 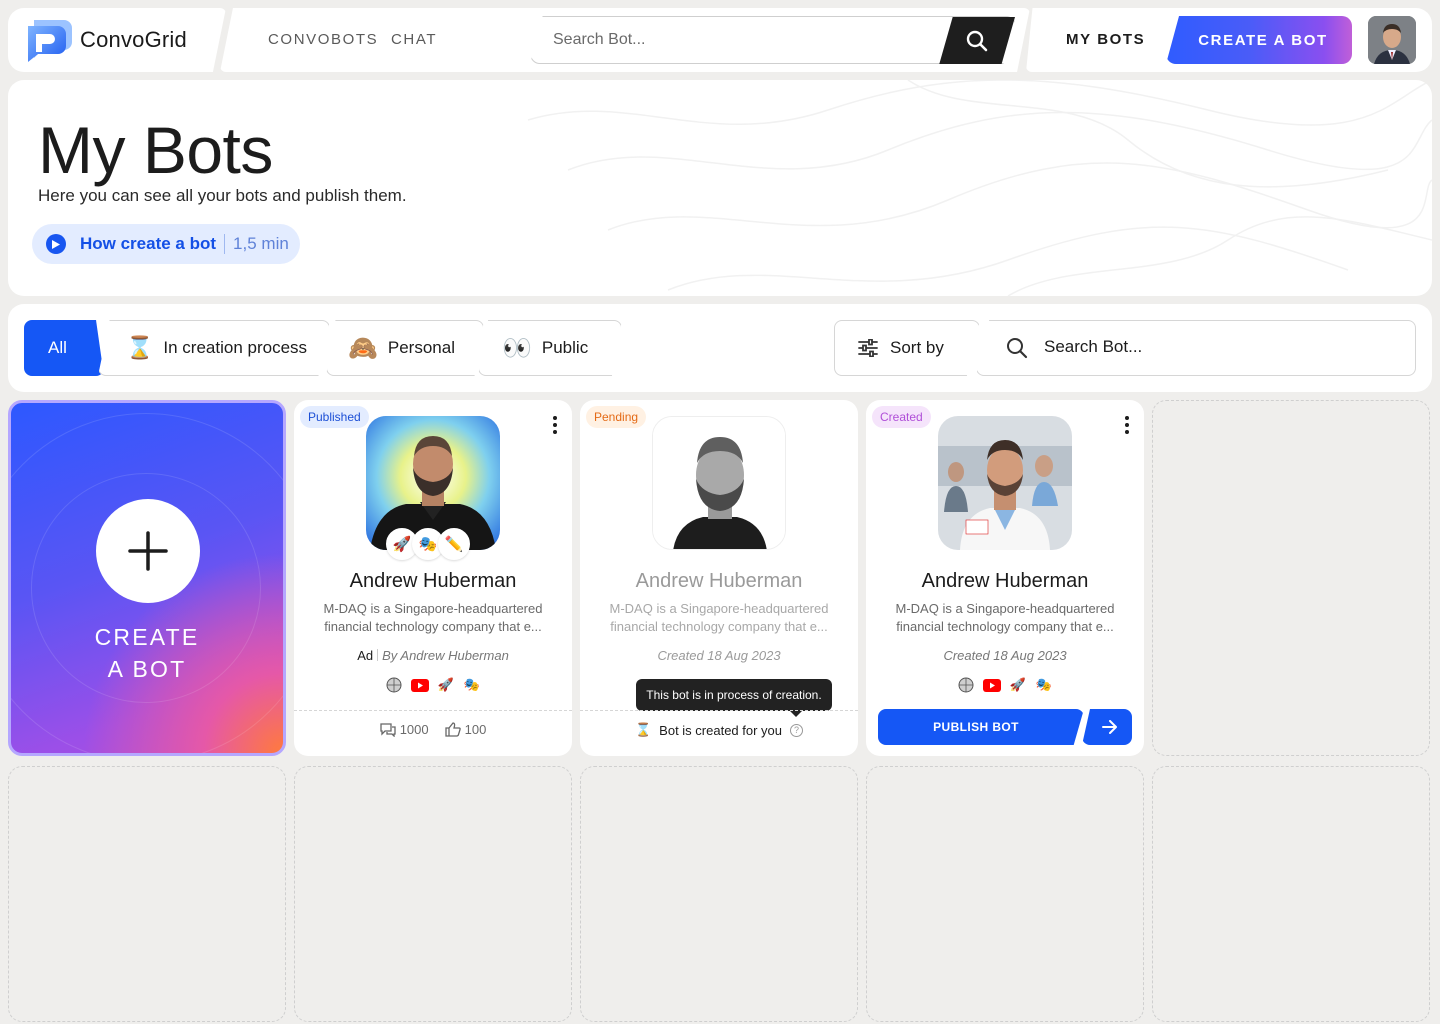 I want to click on bot-byline: Ad By Andrew Huberman, so click(x=433, y=655).